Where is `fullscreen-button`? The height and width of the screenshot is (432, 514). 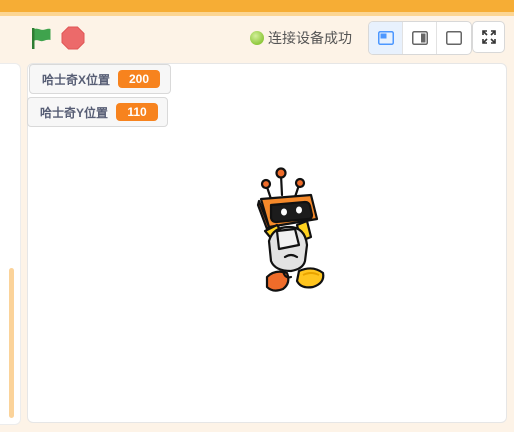 fullscreen-button is located at coordinates (488, 37).